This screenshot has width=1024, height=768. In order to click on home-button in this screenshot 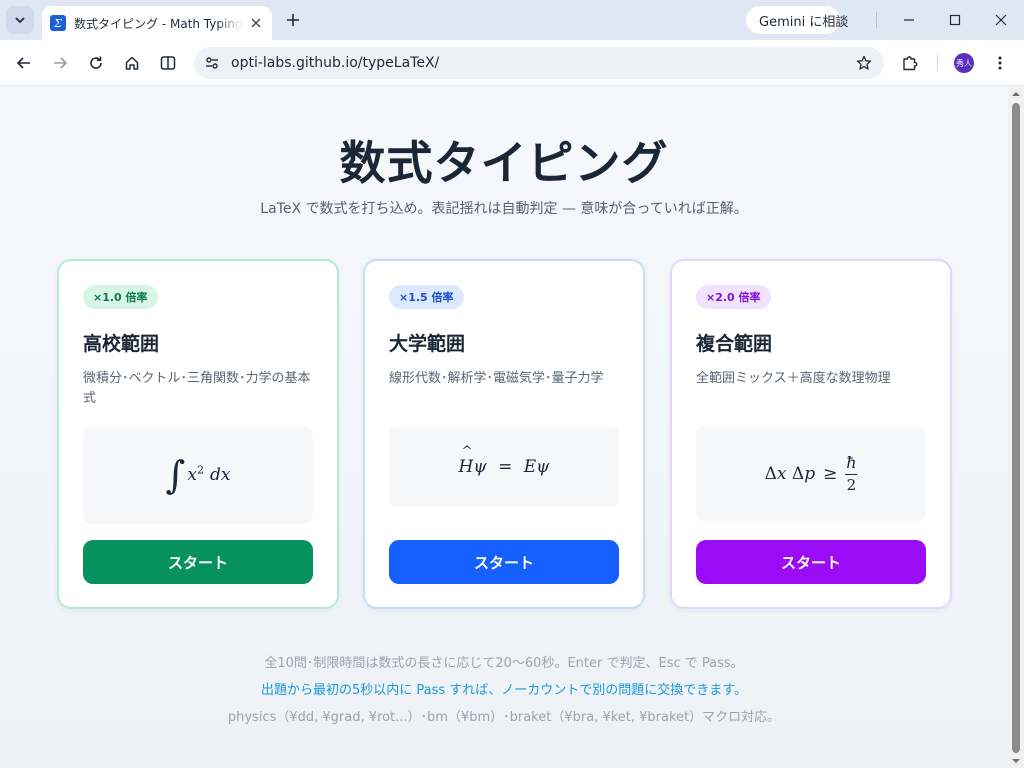, I will do `click(132, 63)`.